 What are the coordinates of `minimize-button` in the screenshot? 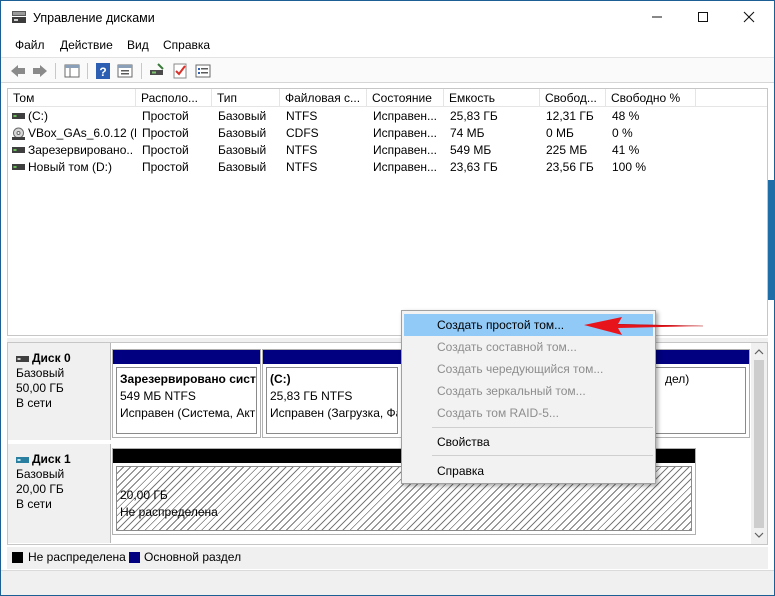 It's located at (657, 17).